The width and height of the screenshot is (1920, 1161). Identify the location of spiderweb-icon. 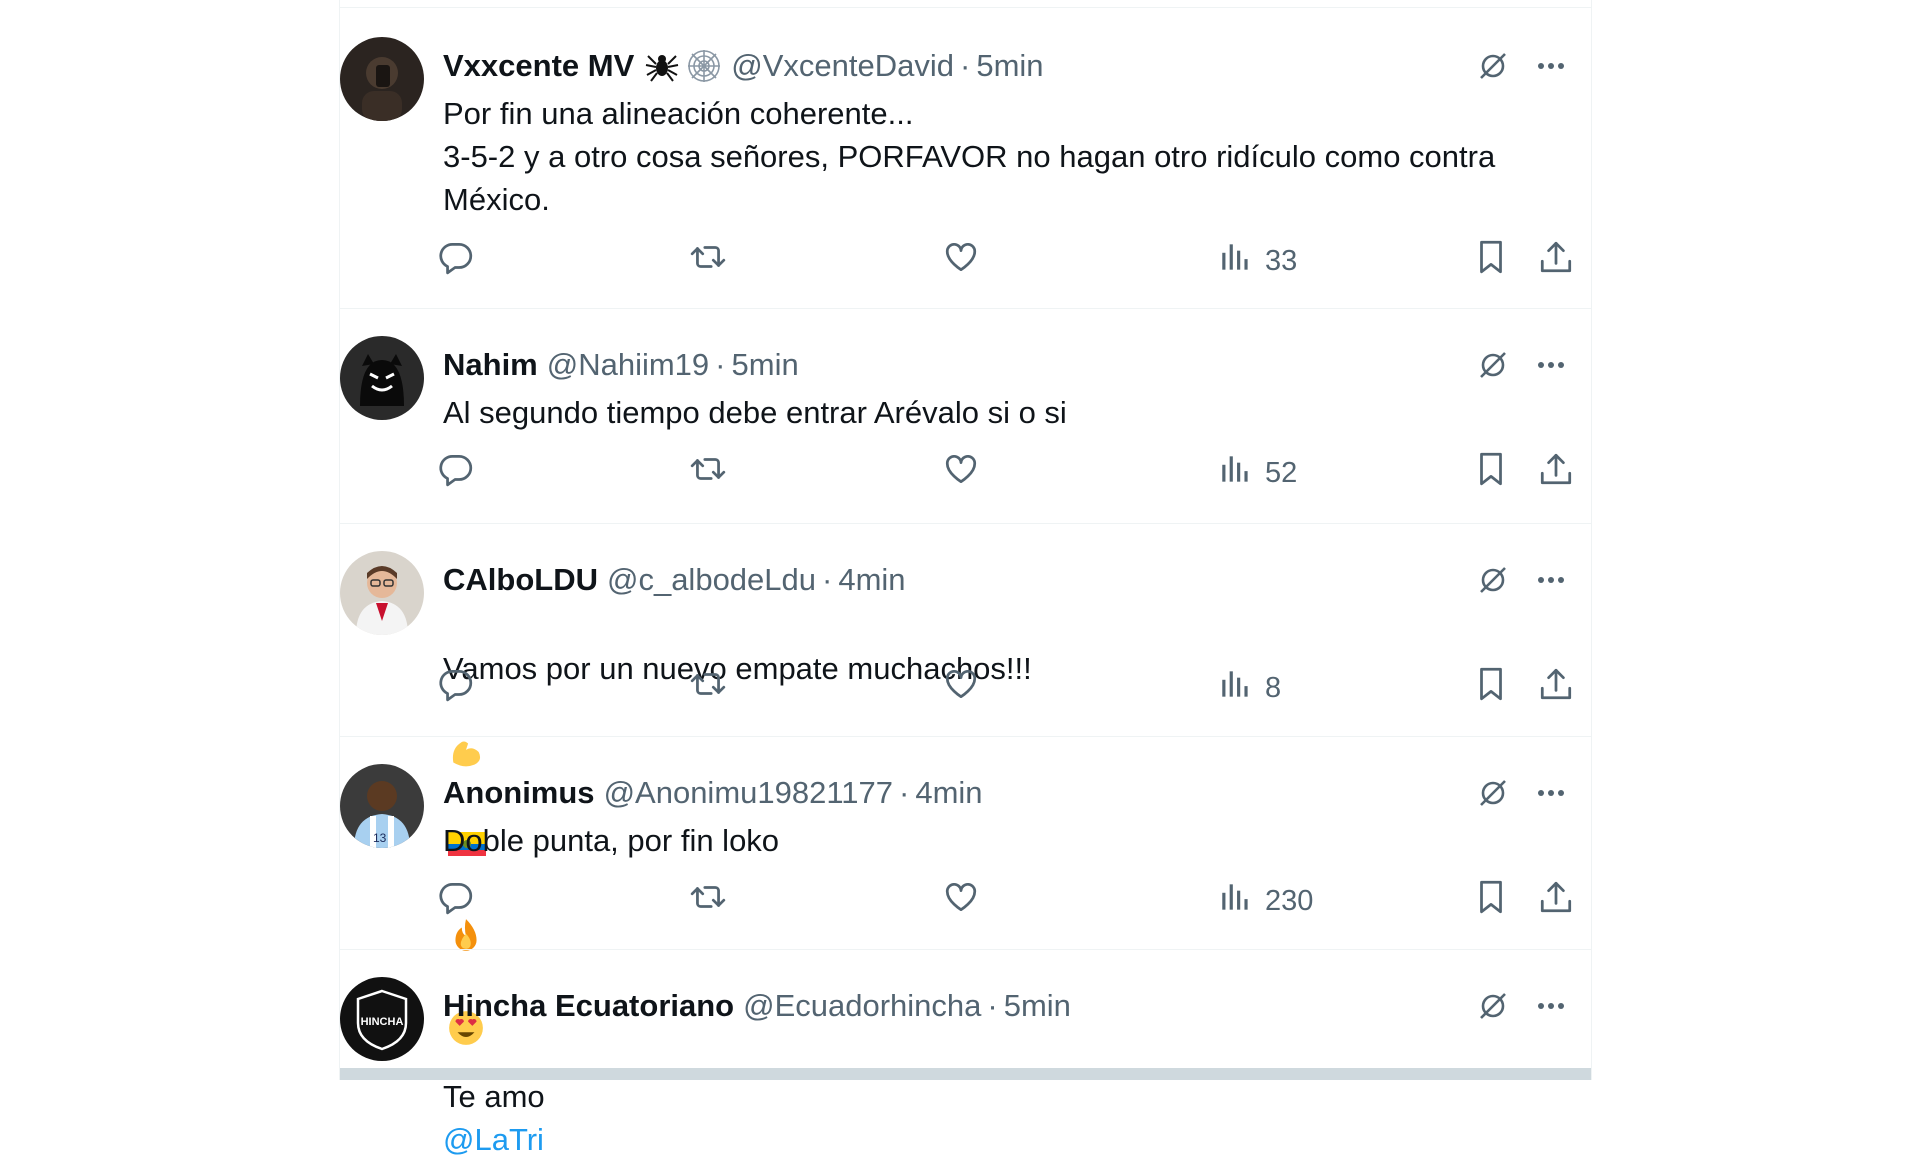
(704, 66).